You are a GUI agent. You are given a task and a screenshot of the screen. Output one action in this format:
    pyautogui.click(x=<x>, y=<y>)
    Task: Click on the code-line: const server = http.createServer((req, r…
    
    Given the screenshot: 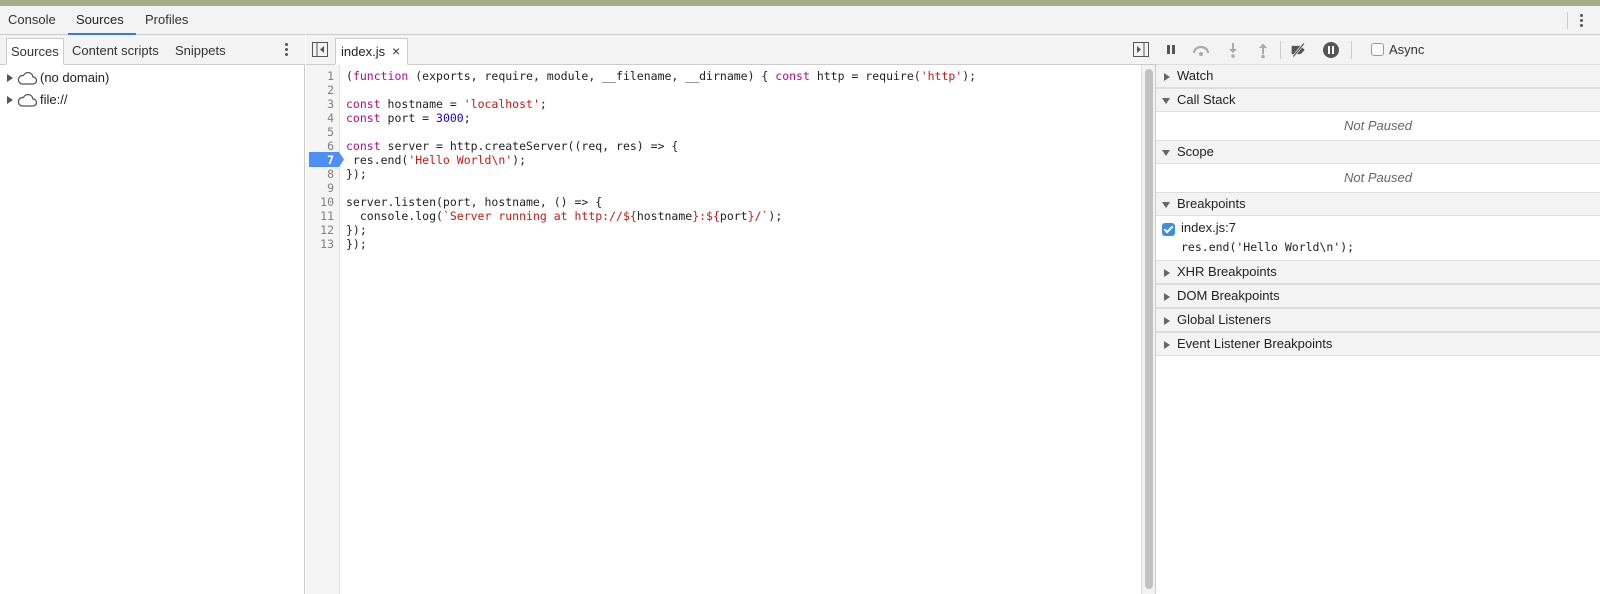 What is the action you would take?
    pyautogui.click(x=512, y=146)
    